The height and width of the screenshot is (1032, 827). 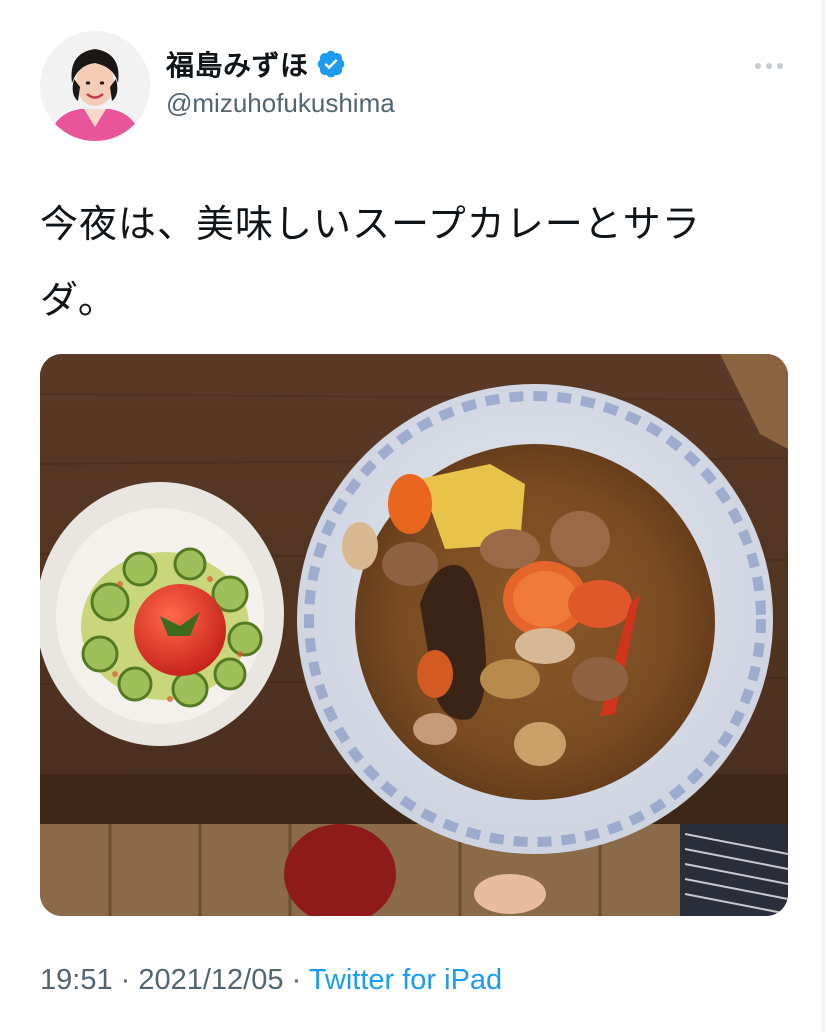 I want to click on avatar, so click(x=95, y=86).